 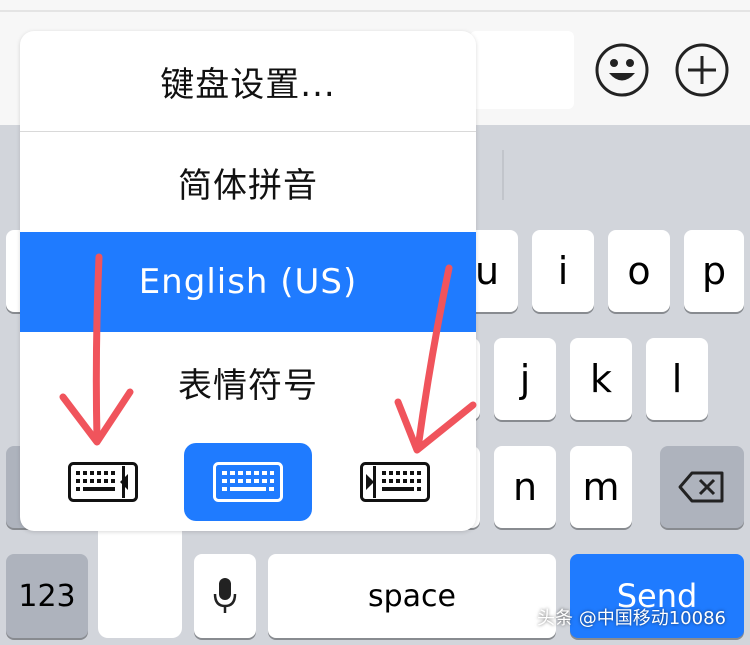 I want to click on key-n: n, so click(x=525, y=487).